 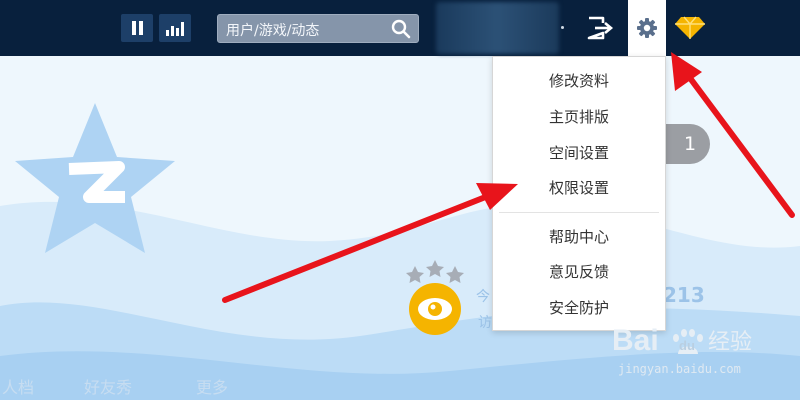 I want to click on menu-item-security: 安全防护, so click(x=579, y=308).